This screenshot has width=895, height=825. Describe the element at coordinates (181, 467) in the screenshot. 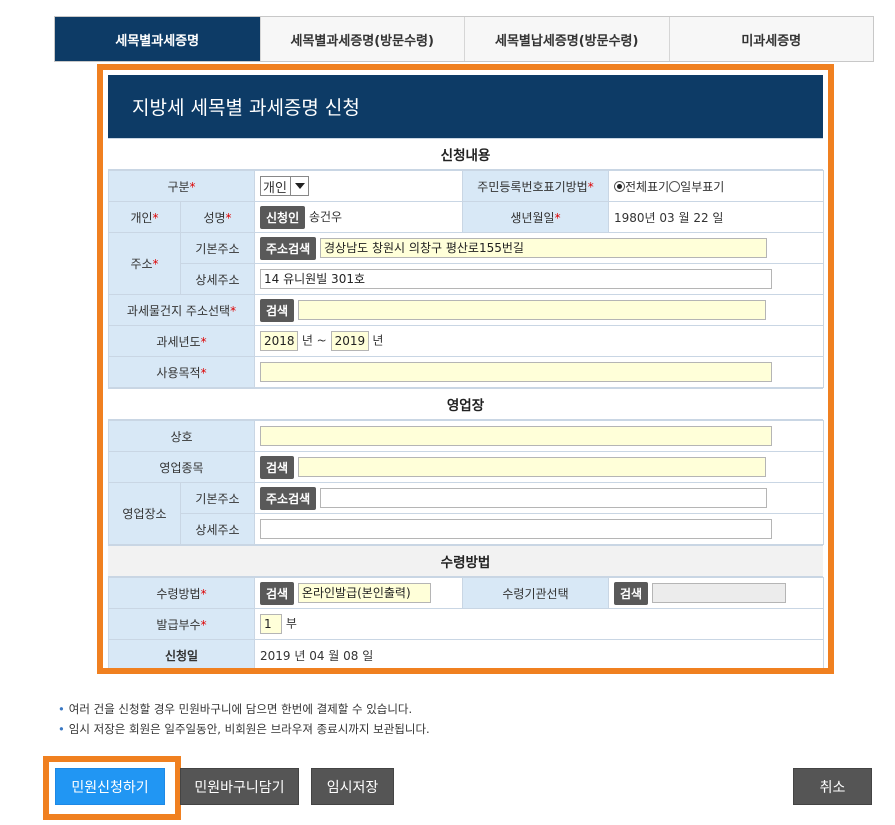

I see `business-type-label: 영업종목` at that location.